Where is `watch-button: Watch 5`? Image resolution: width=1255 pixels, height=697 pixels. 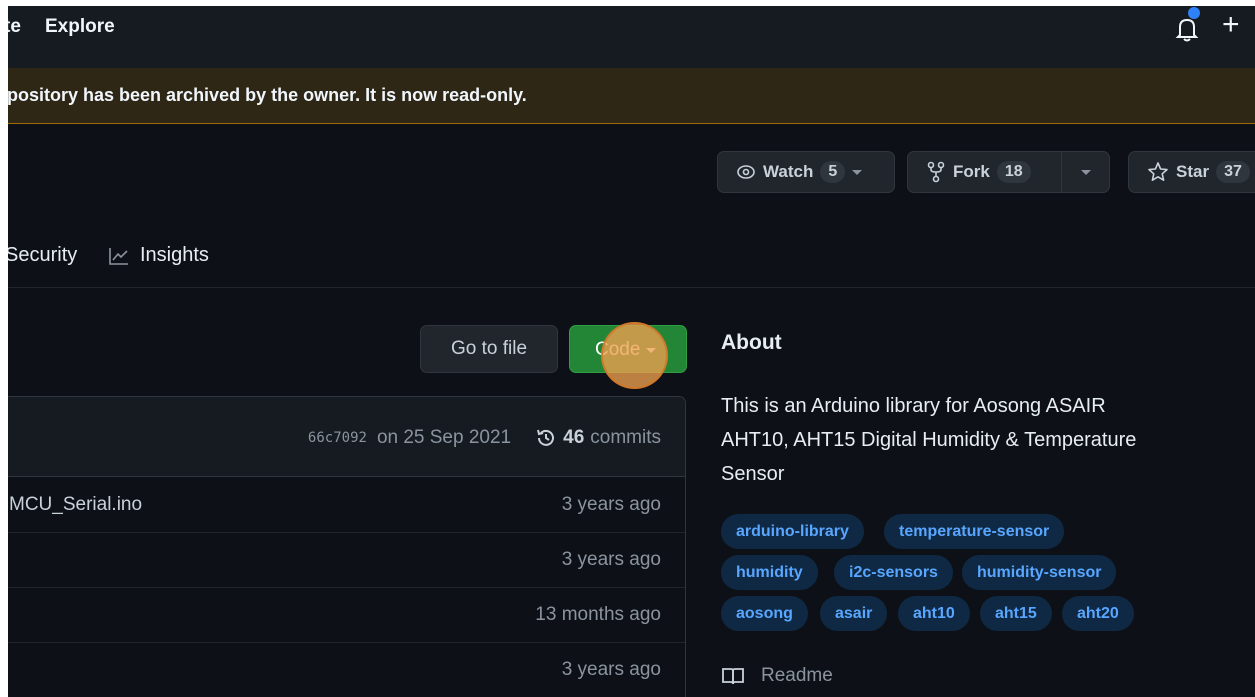
watch-button: Watch 5 is located at coordinates (806, 172).